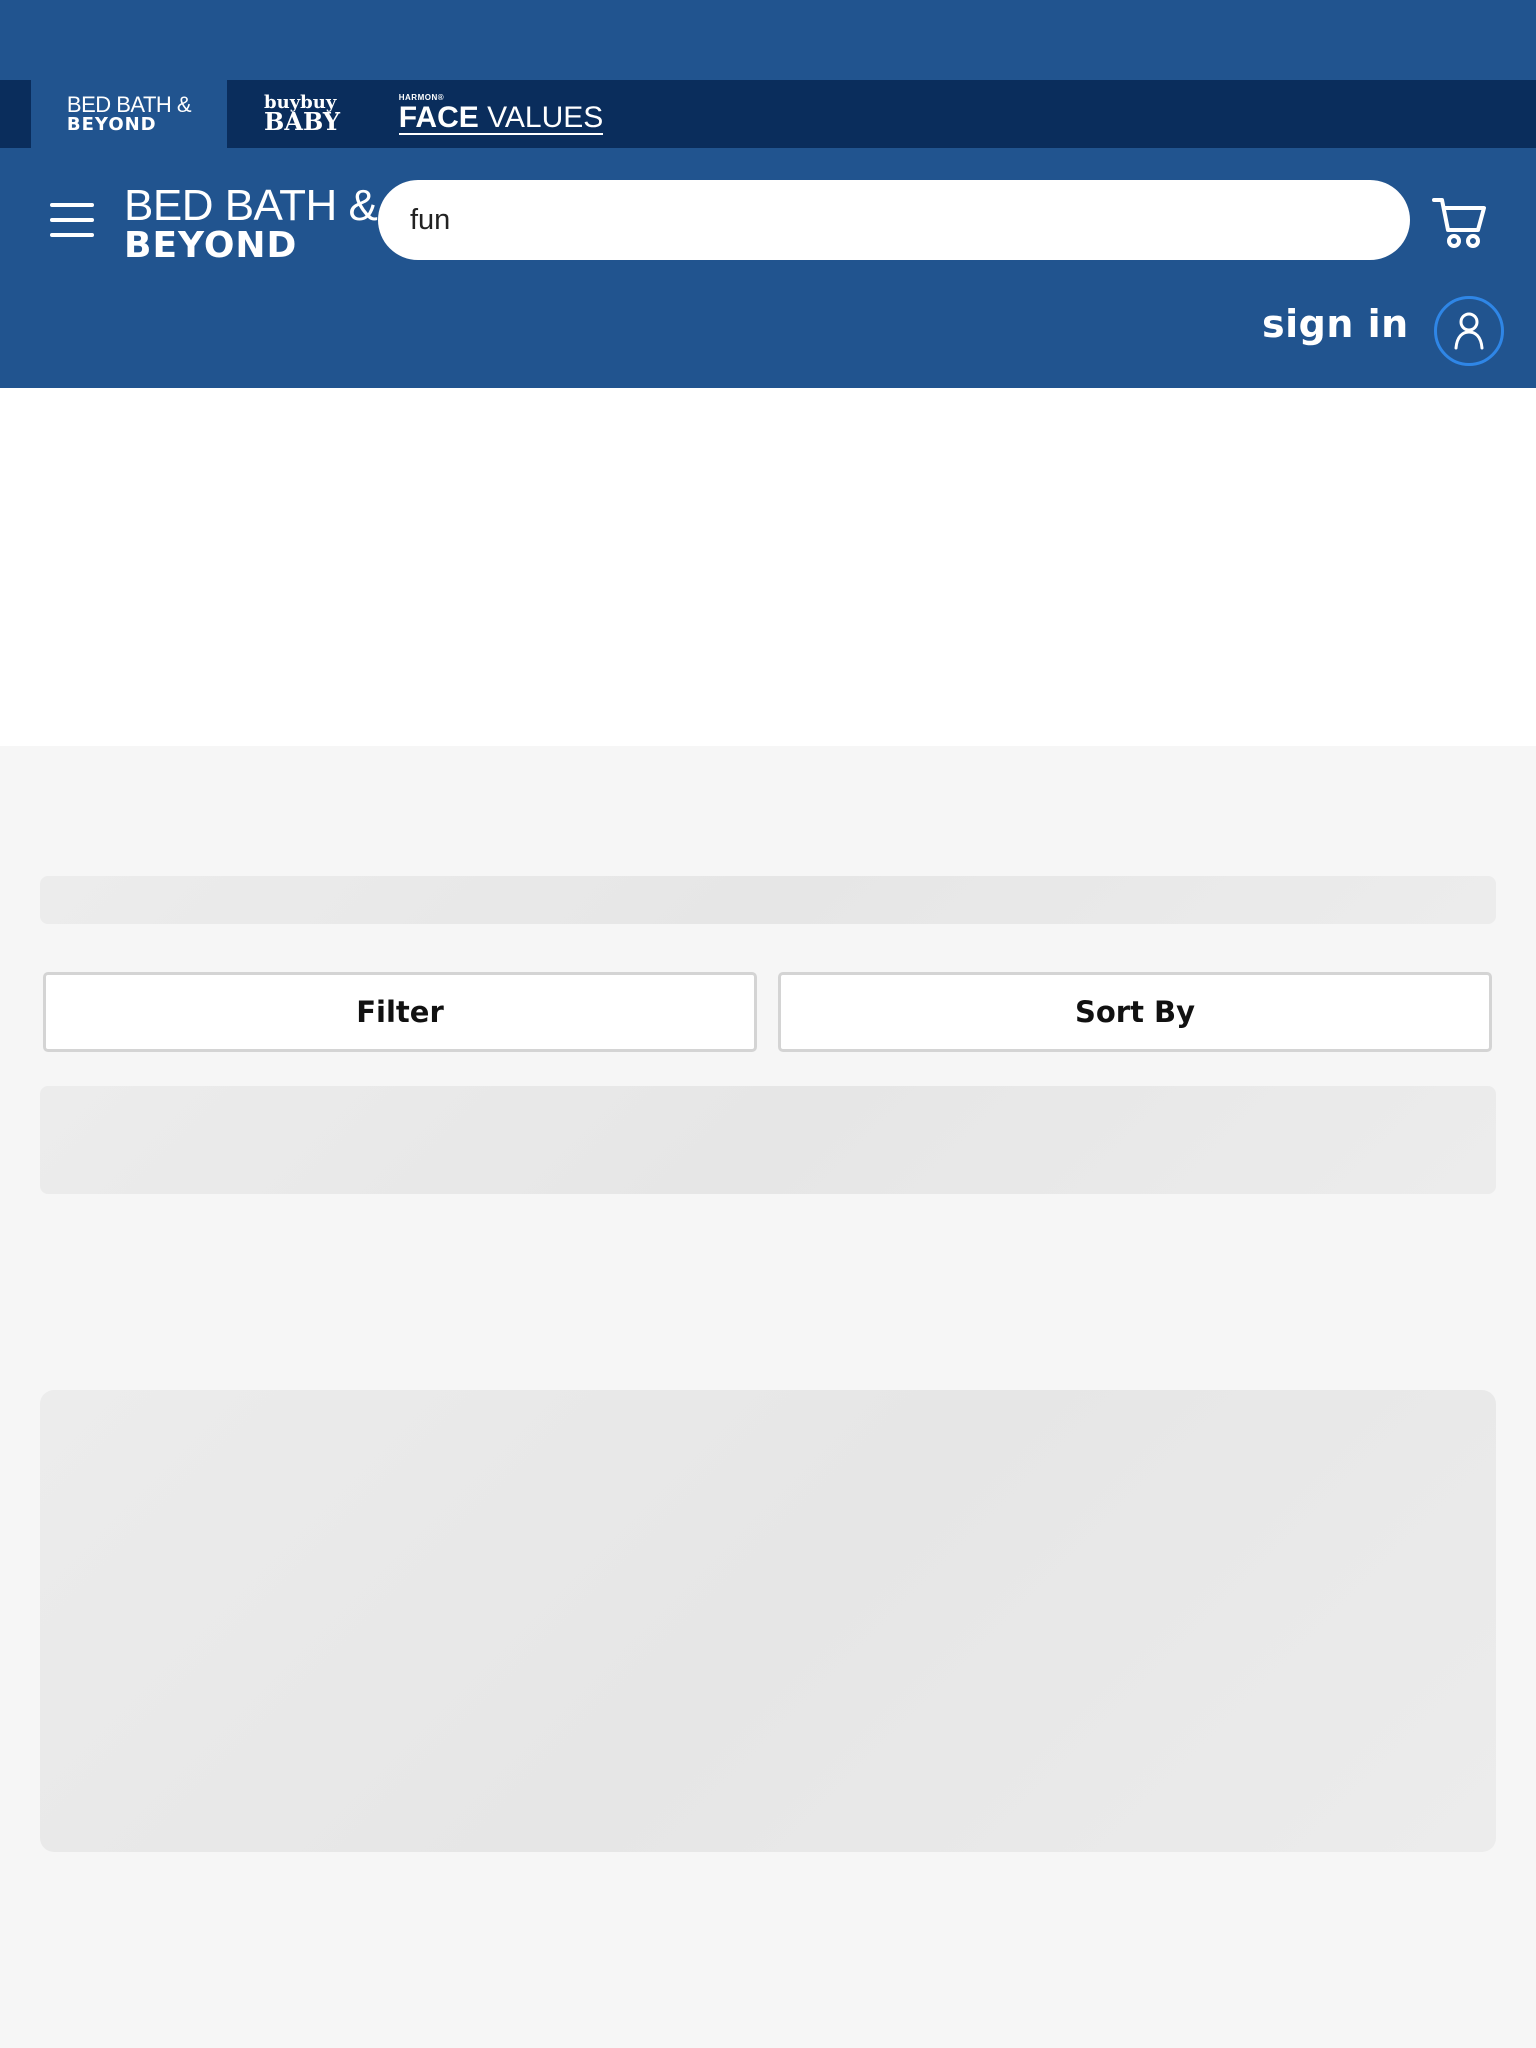 Image resolution: width=1536 pixels, height=2048 pixels. Describe the element at coordinates (251, 224) in the screenshot. I see `site-logo: BED BATH & BEYOND` at that location.